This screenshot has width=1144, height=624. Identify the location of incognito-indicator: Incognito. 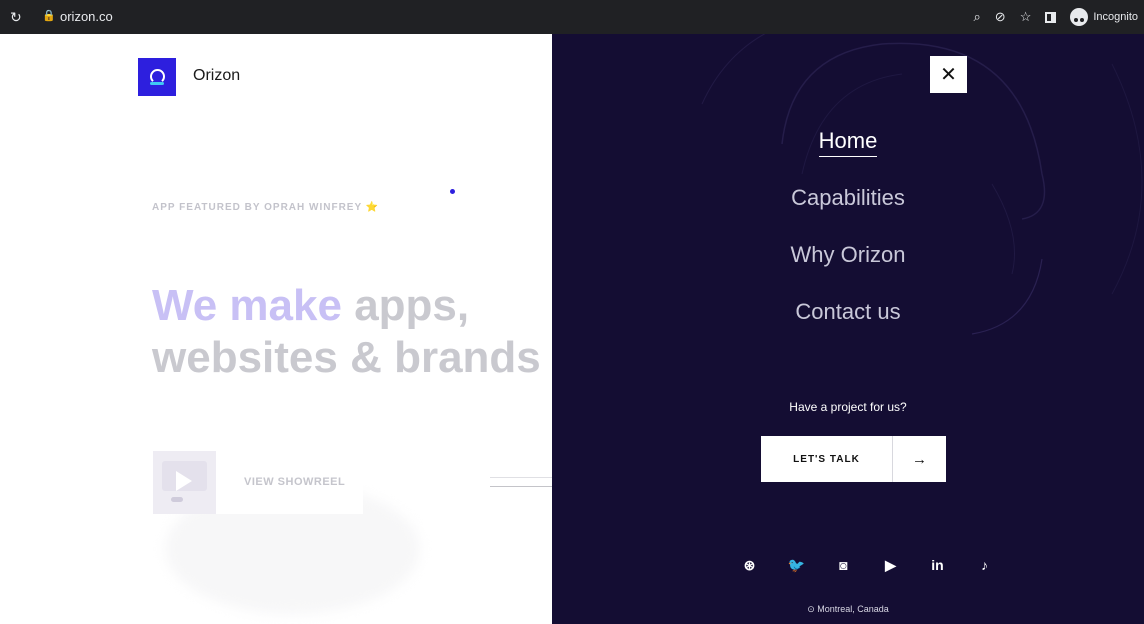
(1104, 17).